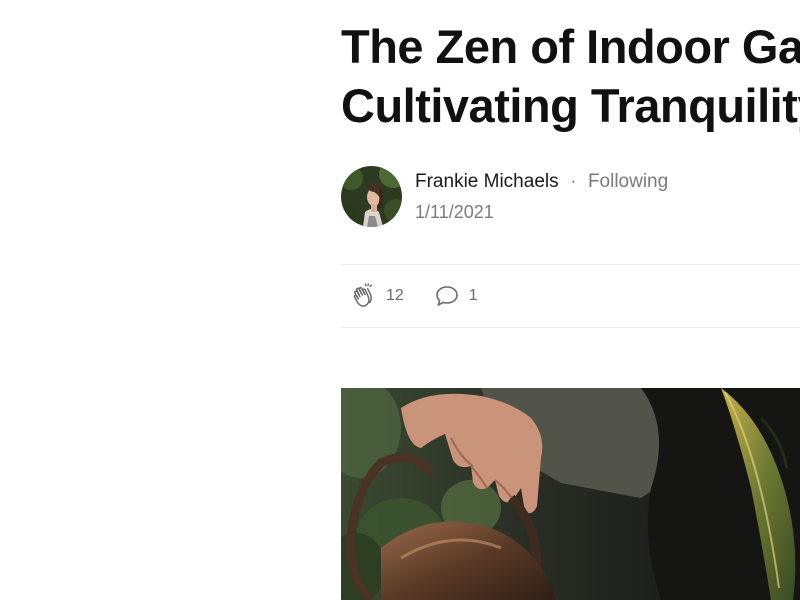 This screenshot has height=600, width=800. I want to click on author-name-link: Frankie Michaels, so click(487, 182).